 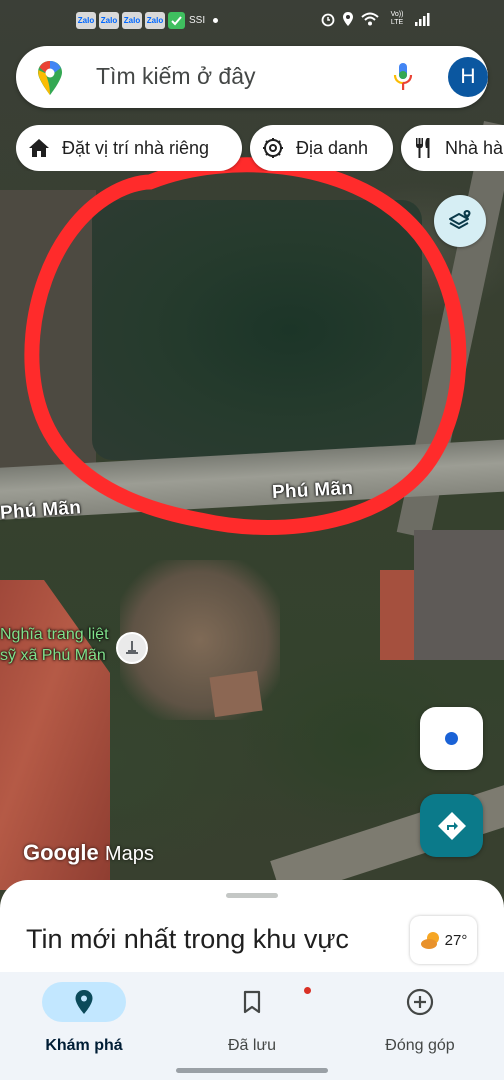 I want to click on search-bar: H, so click(x=252, y=77).